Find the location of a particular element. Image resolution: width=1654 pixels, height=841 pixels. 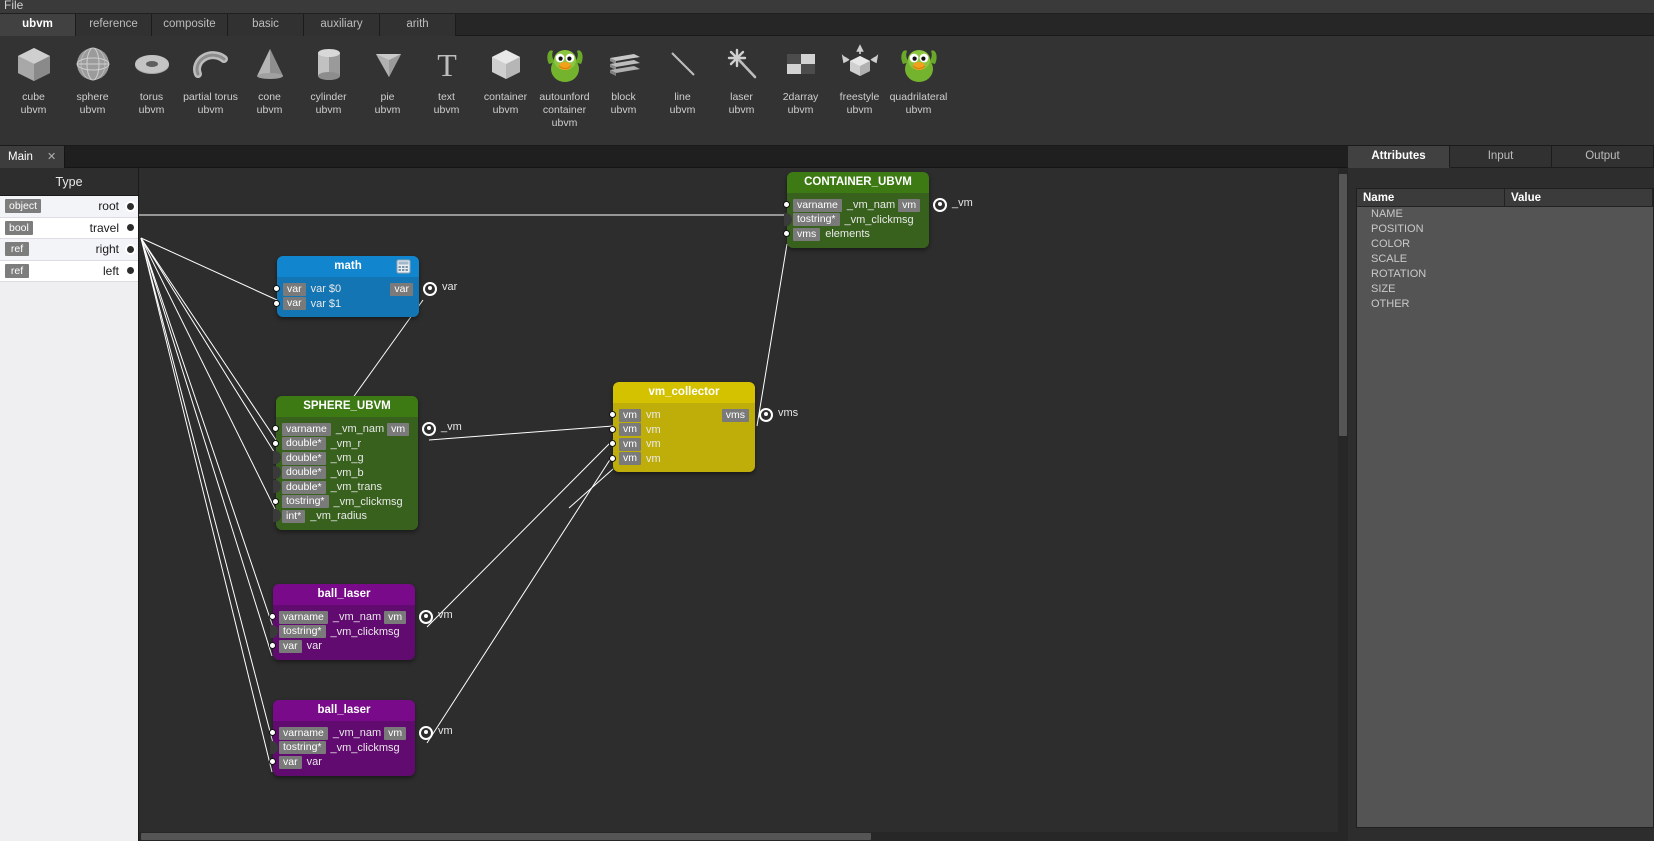

palette-item-torus: torus ubvm is located at coordinates (151, 76).